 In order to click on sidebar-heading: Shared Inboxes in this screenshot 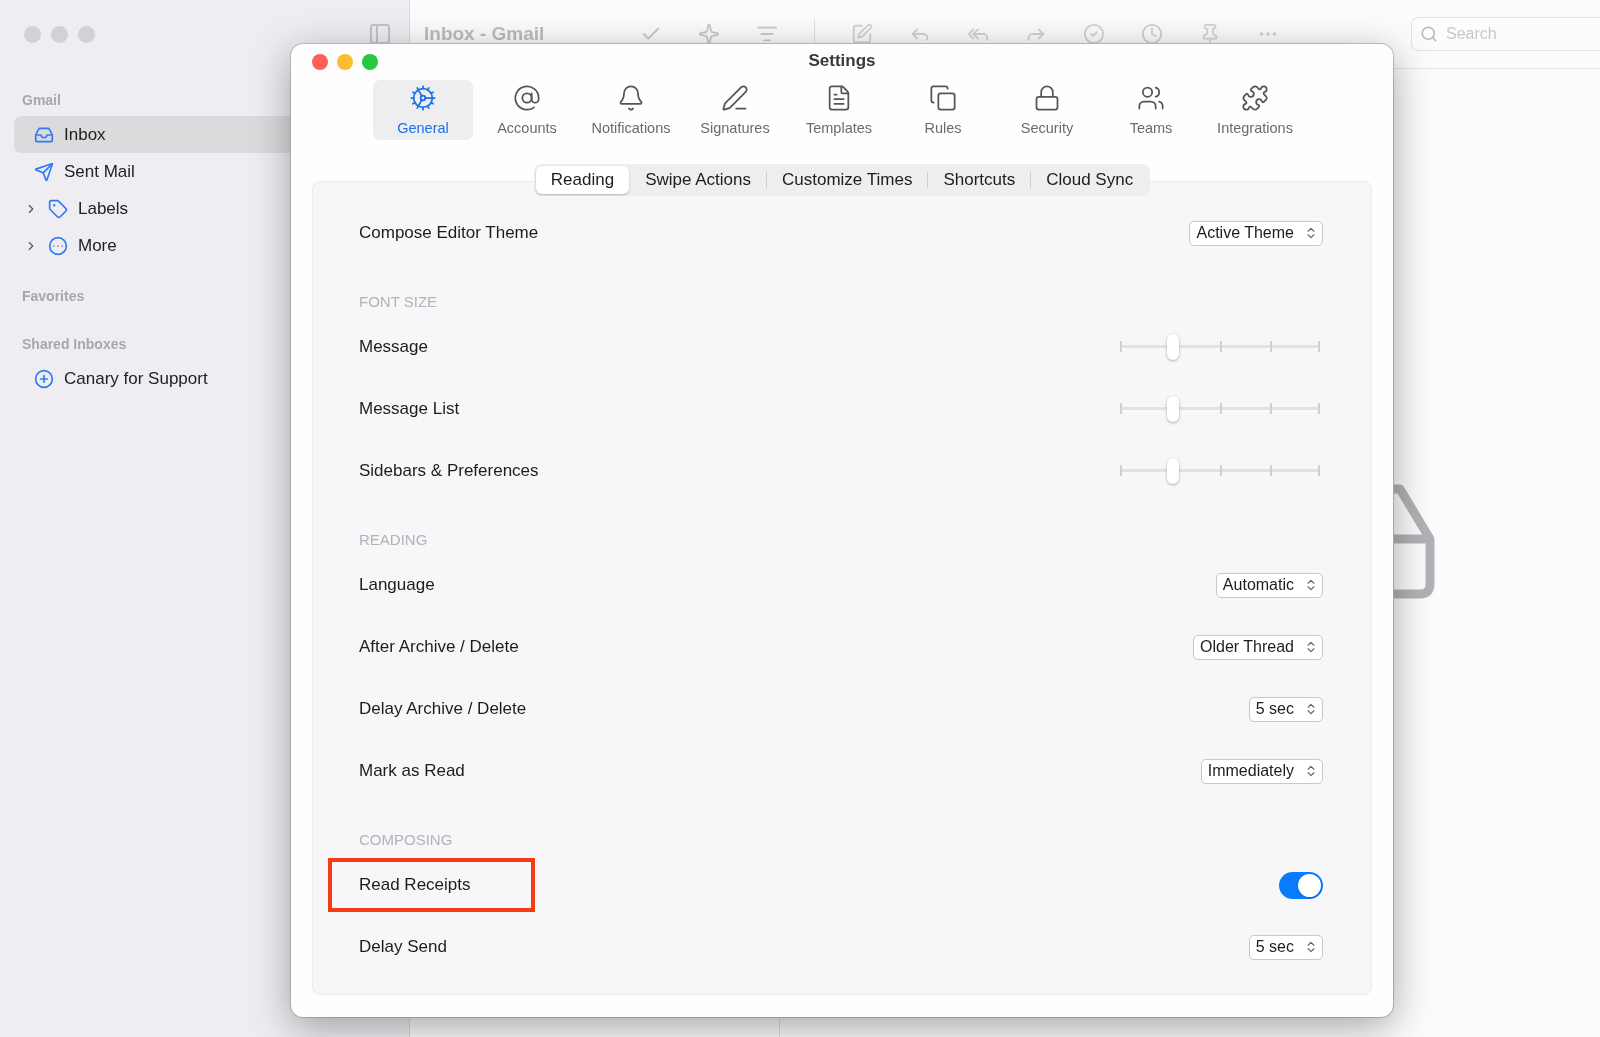, I will do `click(74, 344)`.